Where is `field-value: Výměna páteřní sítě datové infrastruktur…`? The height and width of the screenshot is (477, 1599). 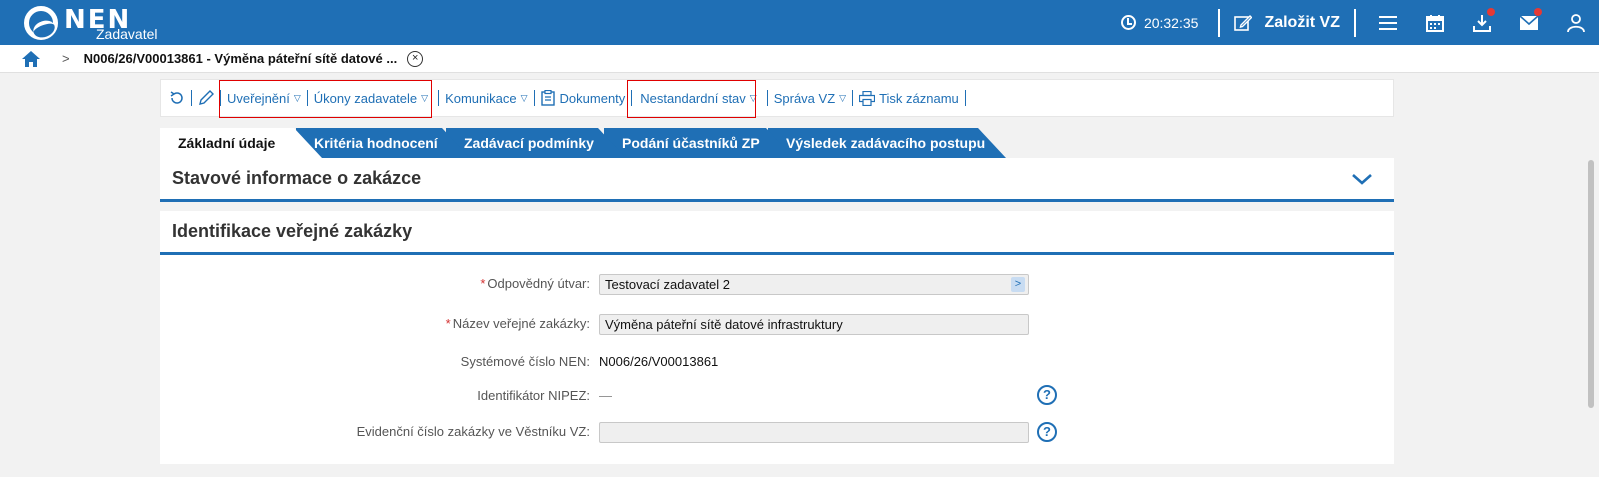 field-value: Výměna páteřní sítě datové infrastruktur… is located at coordinates (724, 324).